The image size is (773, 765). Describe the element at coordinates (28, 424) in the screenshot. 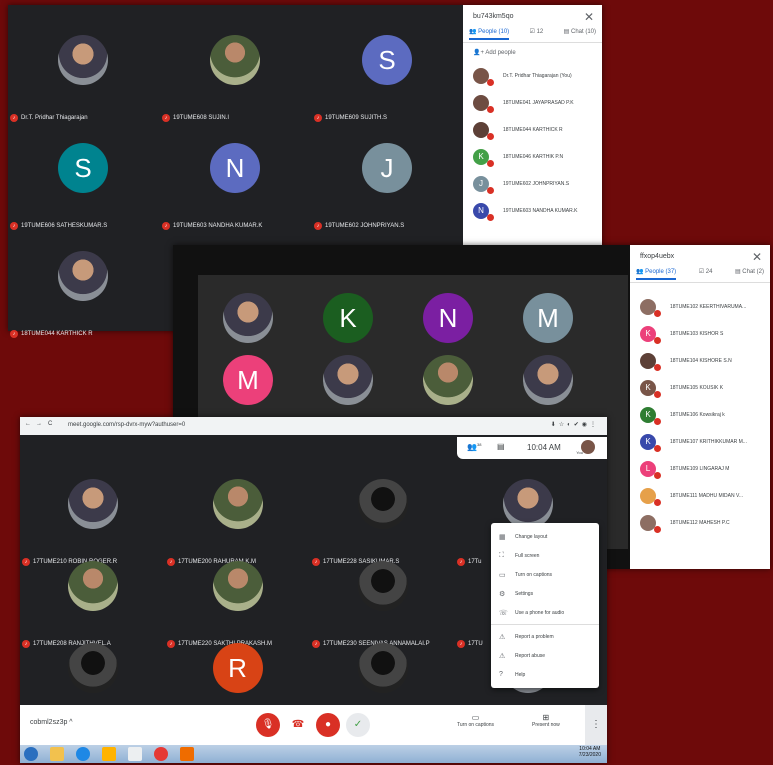

I see `back-icon: ←` at that location.